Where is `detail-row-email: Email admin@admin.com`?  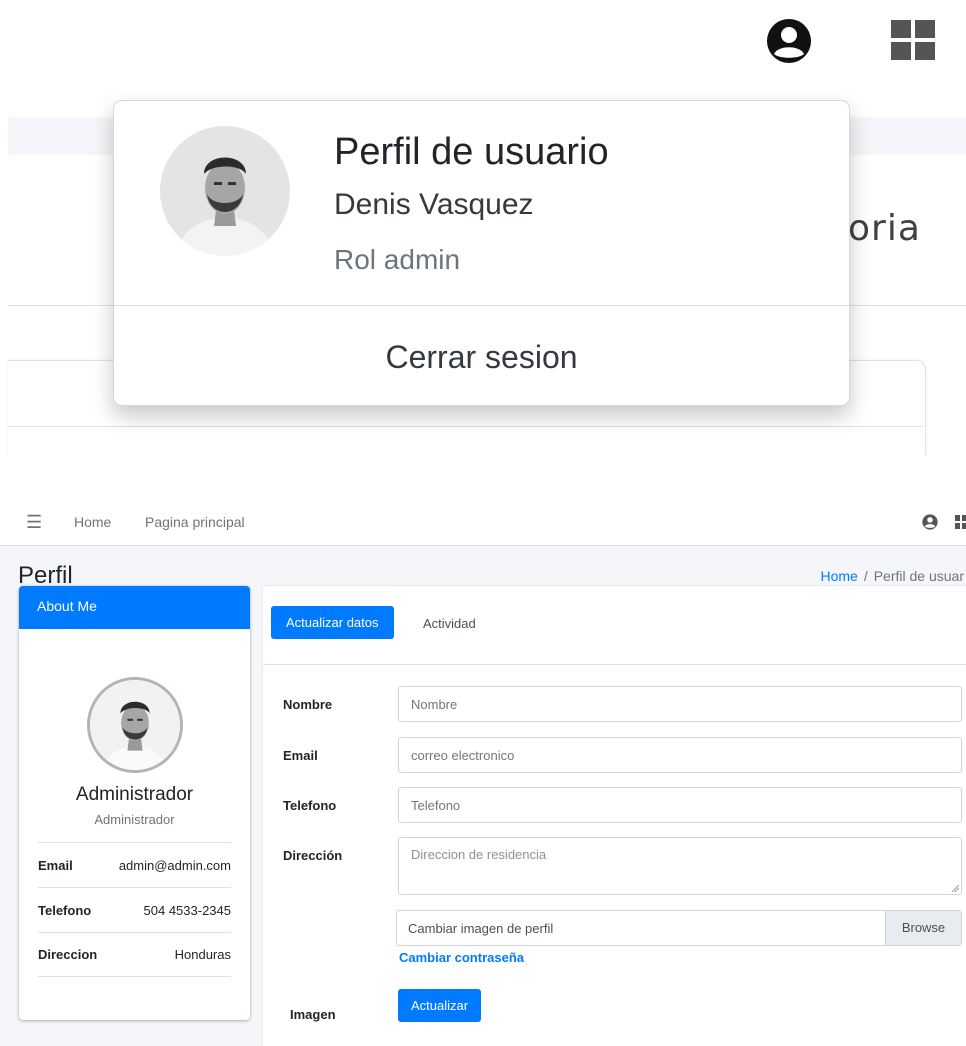
detail-row-email: Email admin@admin.com is located at coordinates (134, 864).